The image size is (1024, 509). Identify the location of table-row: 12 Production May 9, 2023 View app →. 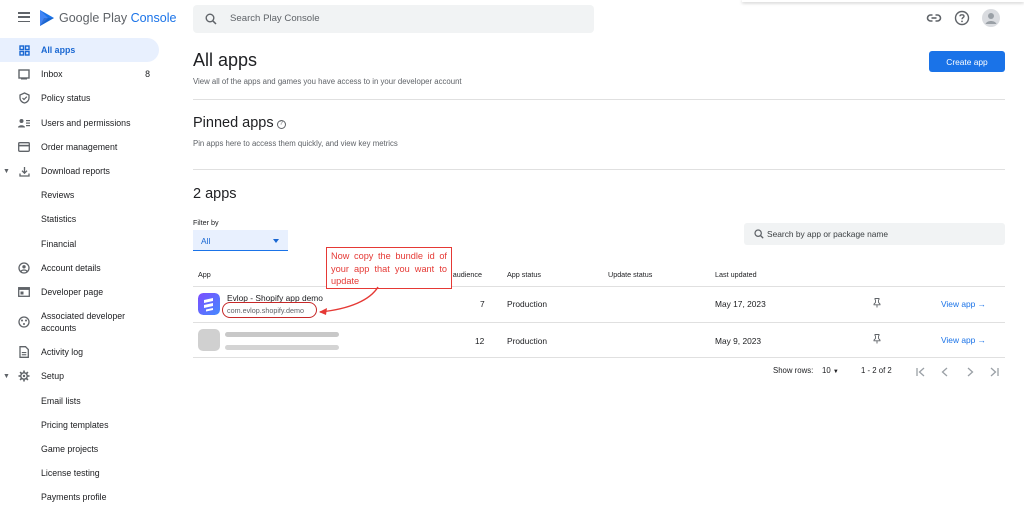
(599, 340).